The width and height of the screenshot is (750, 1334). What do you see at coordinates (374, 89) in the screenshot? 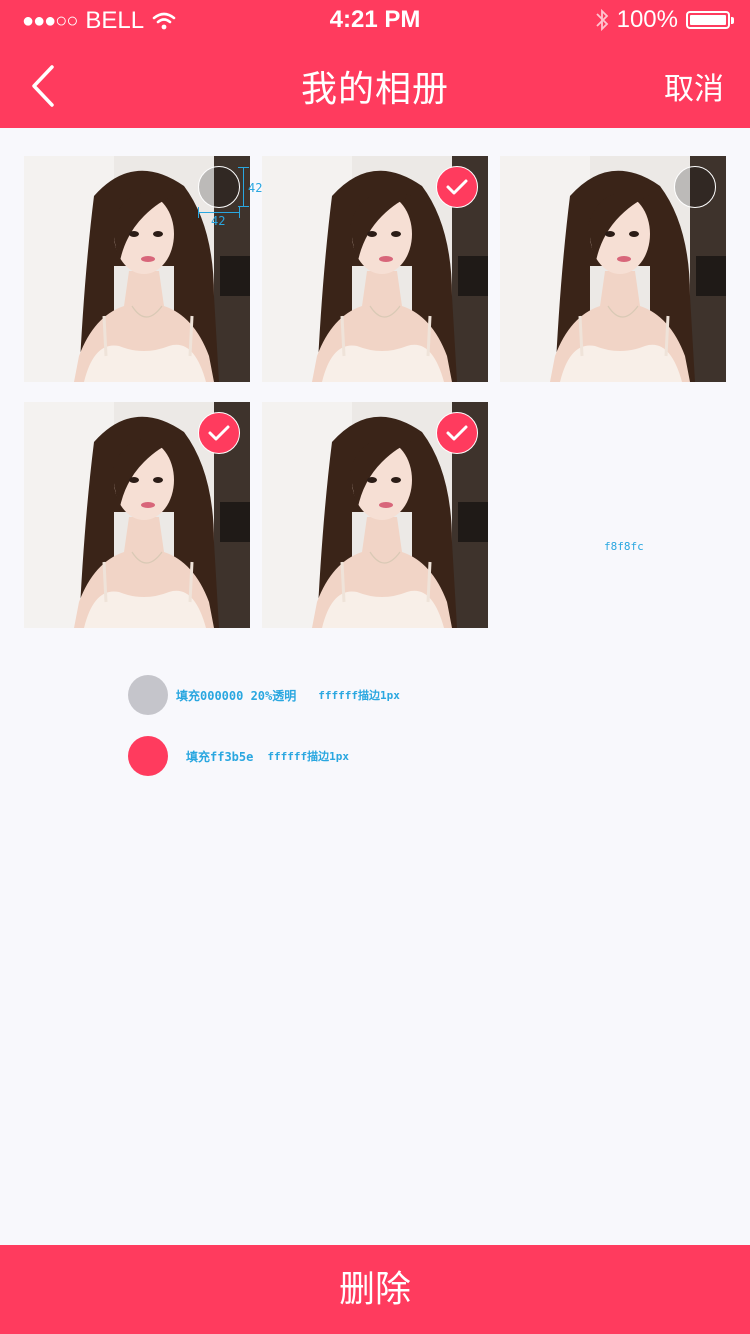
I see `page-title: 我的相册` at bounding box center [374, 89].